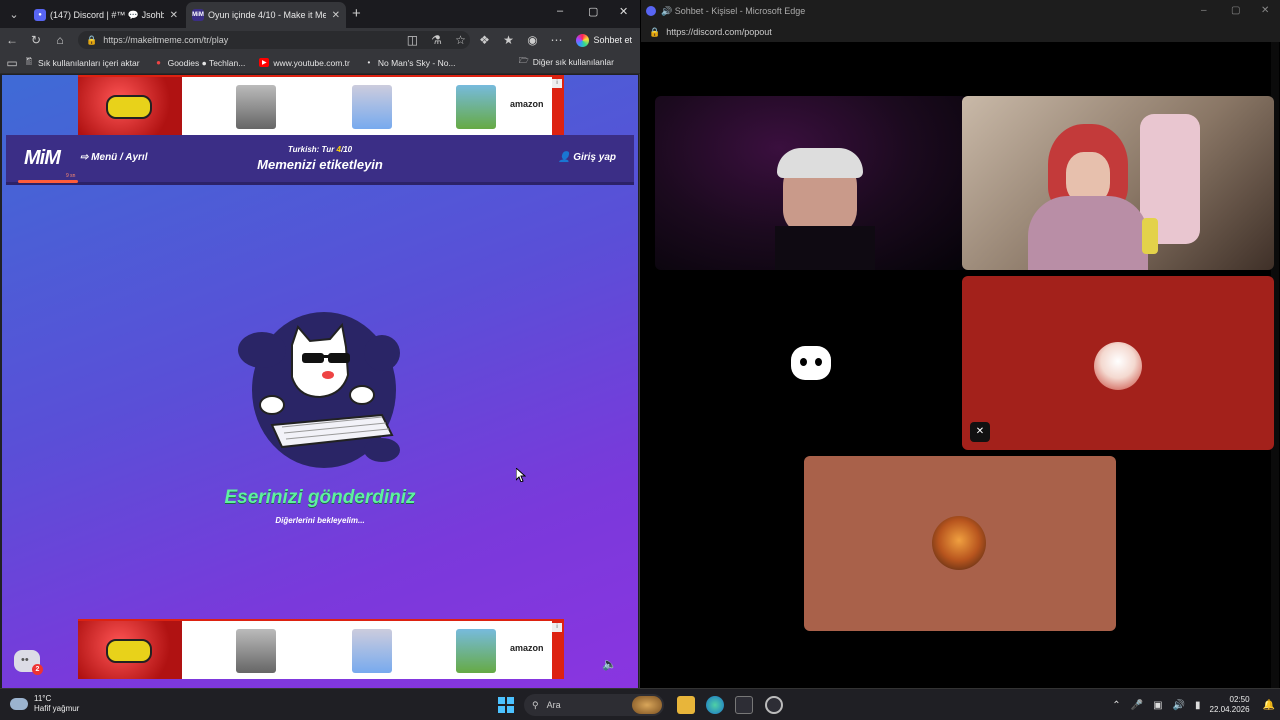 This screenshot has width=1280, height=720. What do you see at coordinates (960, 32) in the screenshot?
I see `discord-address-bar: 🔒 https://discord.com/popout` at bounding box center [960, 32].